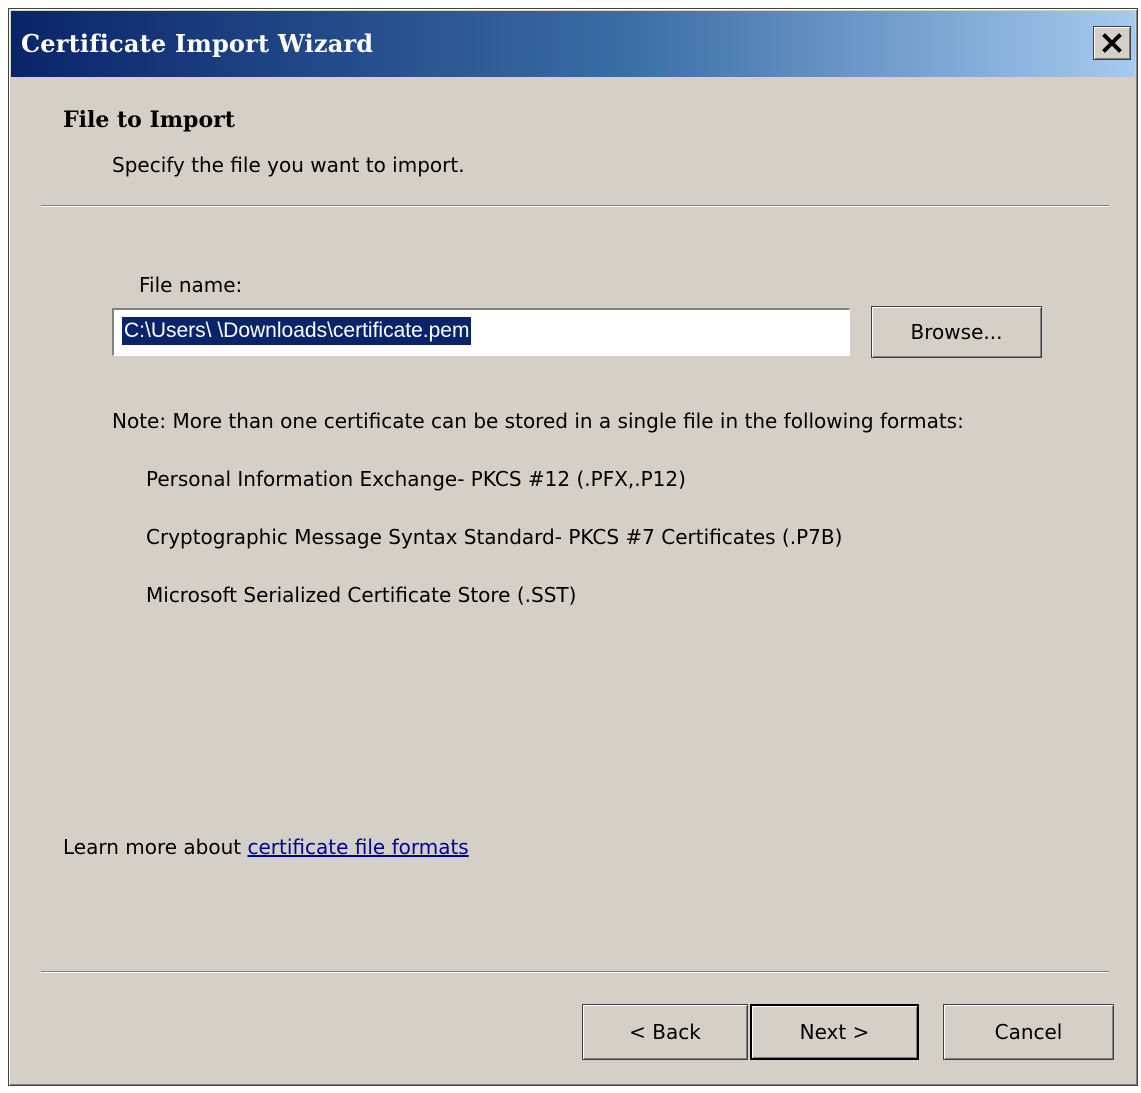  I want to click on file-name-input: C:\Users\ \Downloads\certificate.pem, so click(481, 332).